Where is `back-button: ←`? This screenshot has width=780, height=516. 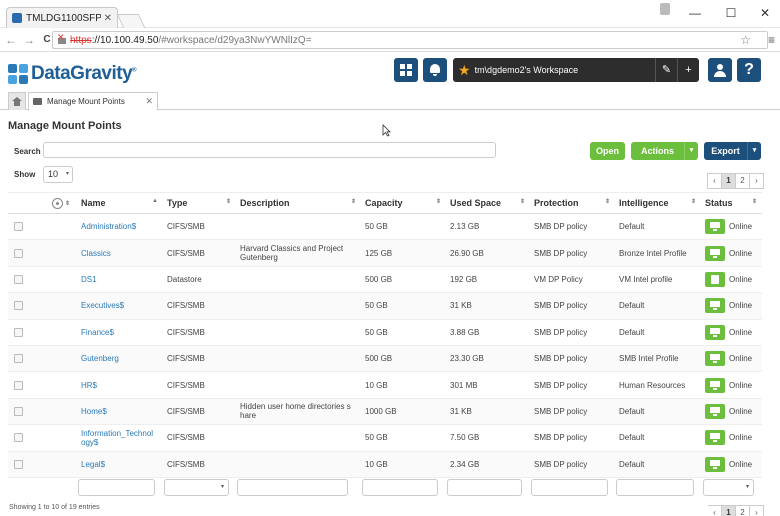
back-button: ← is located at coordinates (11, 40).